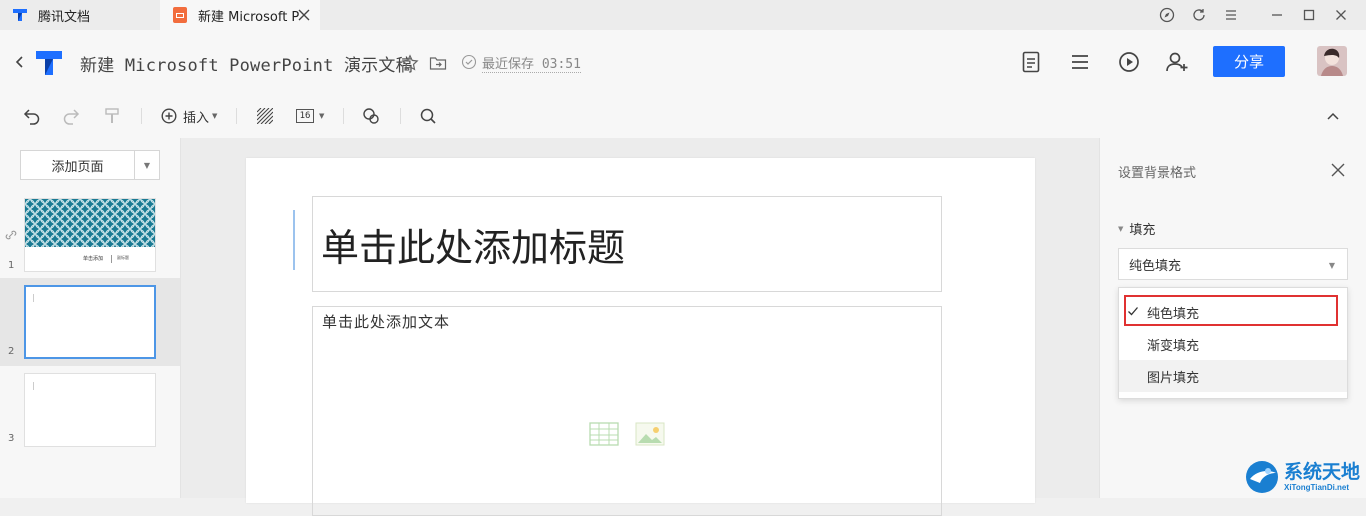 Image resolution: width=1366 pixels, height=516 pixels. Describe the element at coordinates (93, 259) in the screenshot. I see `thumbnail-caption-left: 单击添加` at that location.